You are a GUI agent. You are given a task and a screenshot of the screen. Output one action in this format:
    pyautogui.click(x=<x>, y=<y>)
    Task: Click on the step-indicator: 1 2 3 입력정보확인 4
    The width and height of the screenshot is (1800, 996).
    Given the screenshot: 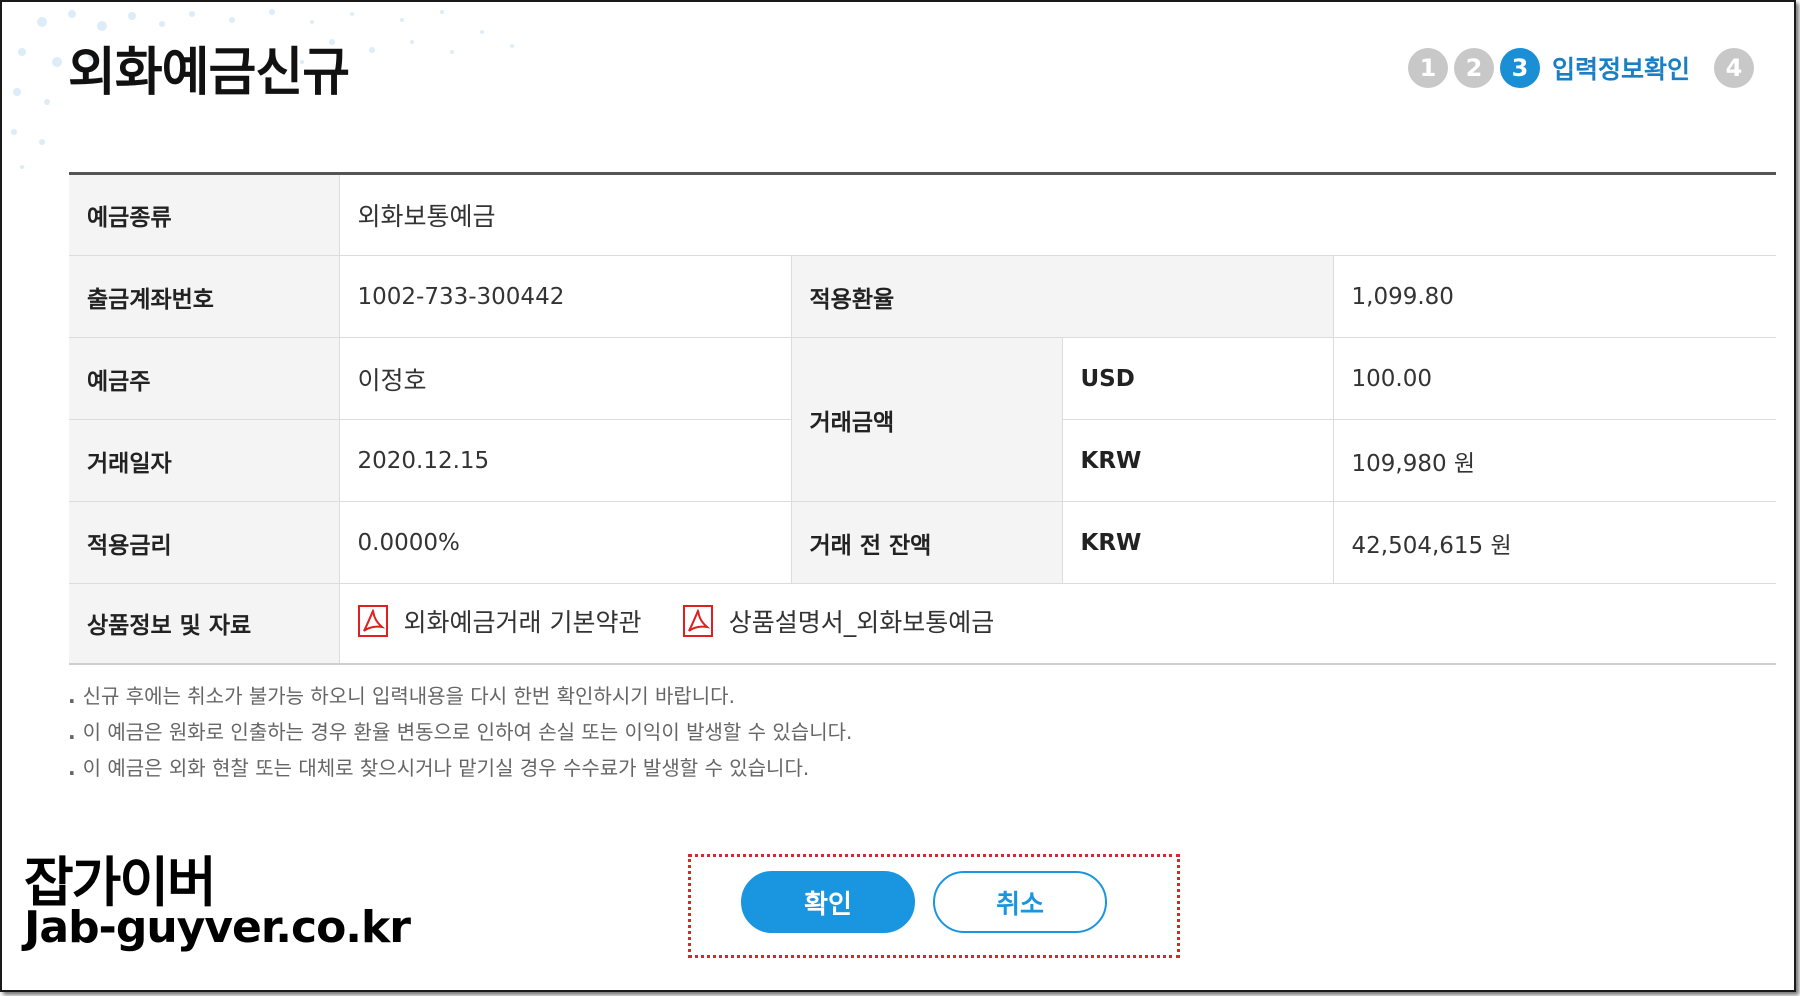 What is the action you would take?
    pyautogui.click(x=1580, y=68)
    